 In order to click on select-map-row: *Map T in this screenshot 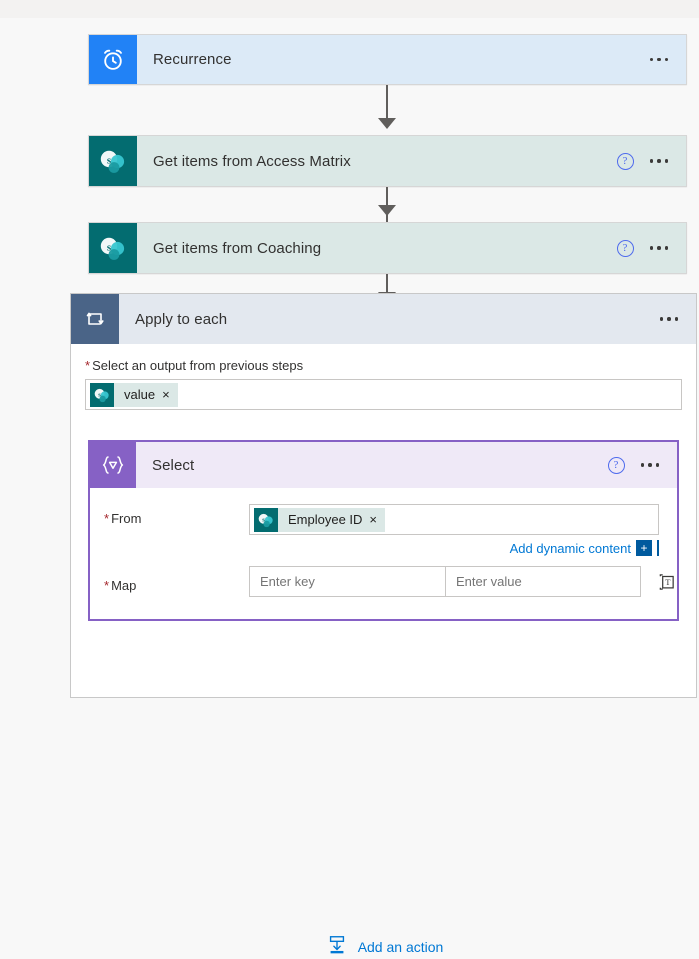, I will do `click(389, 581)`.